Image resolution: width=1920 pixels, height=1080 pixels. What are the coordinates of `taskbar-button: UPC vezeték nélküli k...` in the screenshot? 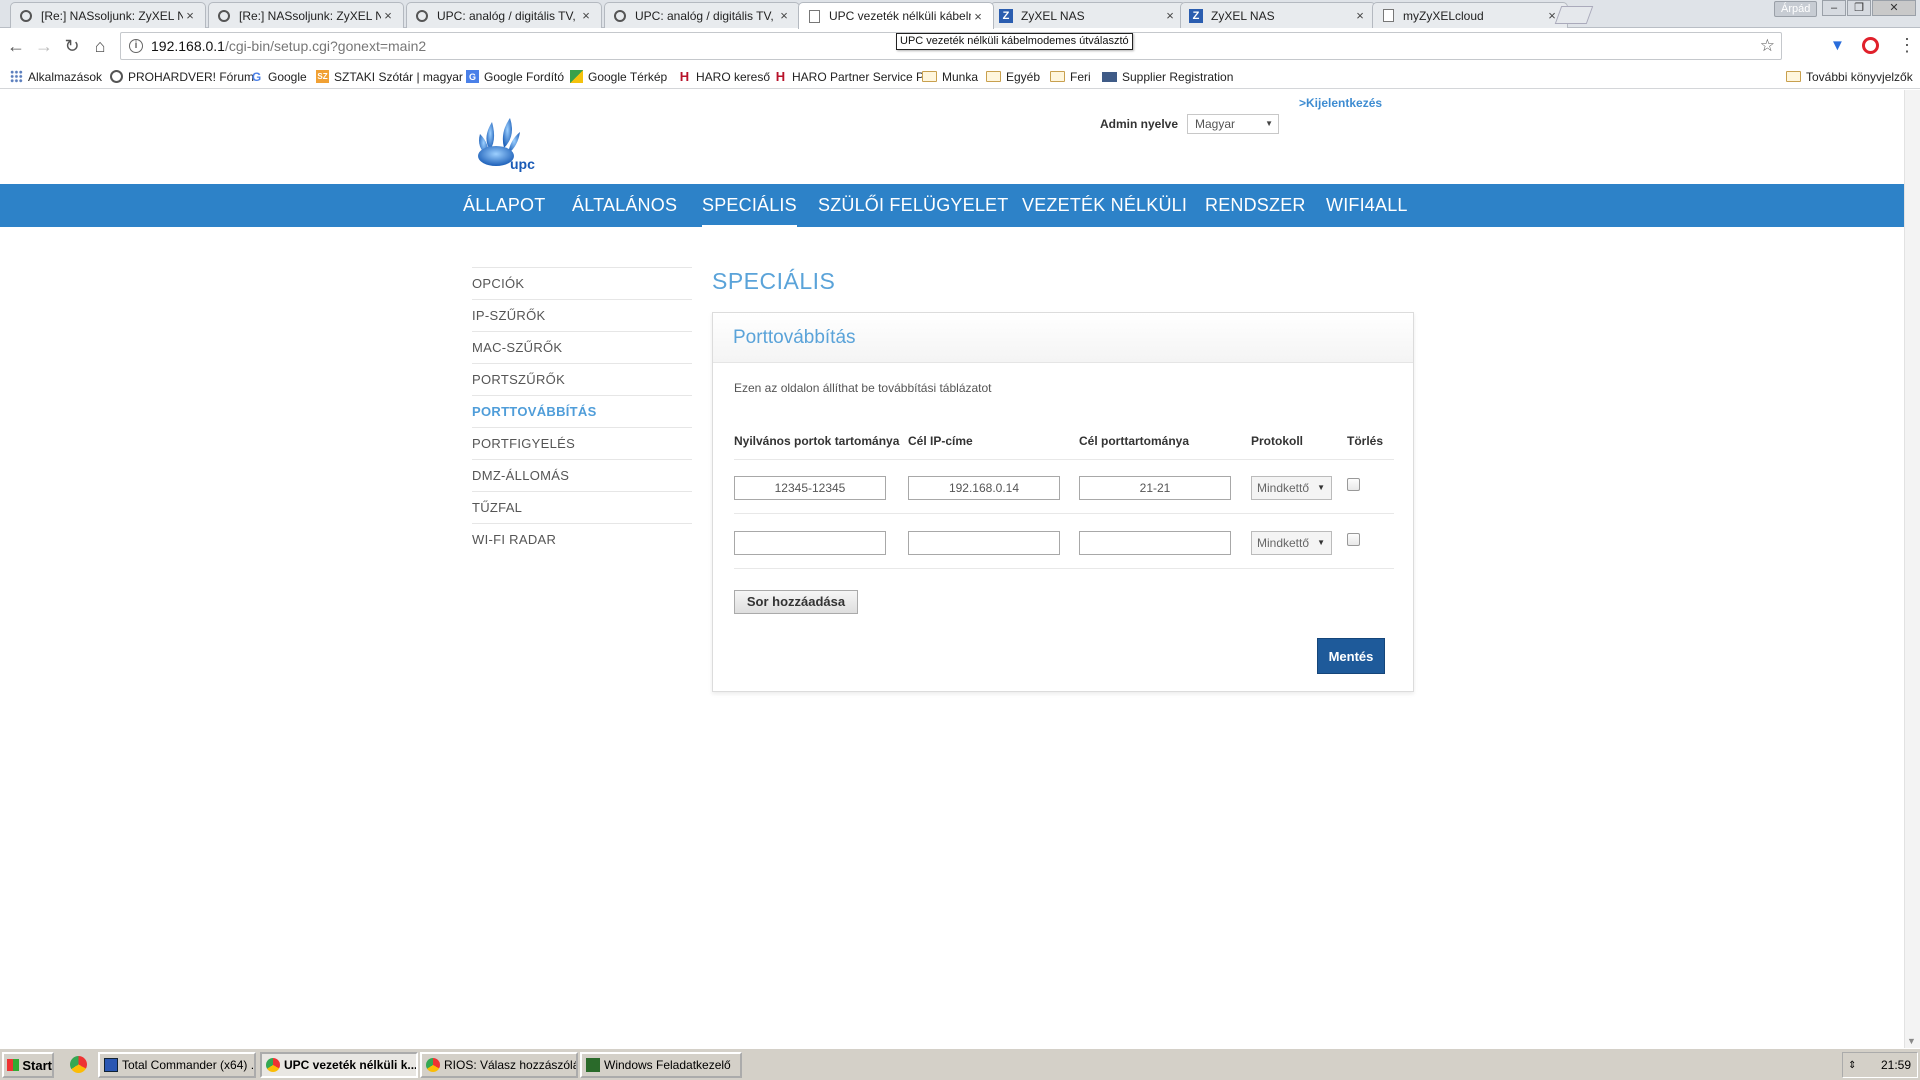 It's located at (339, 1065).